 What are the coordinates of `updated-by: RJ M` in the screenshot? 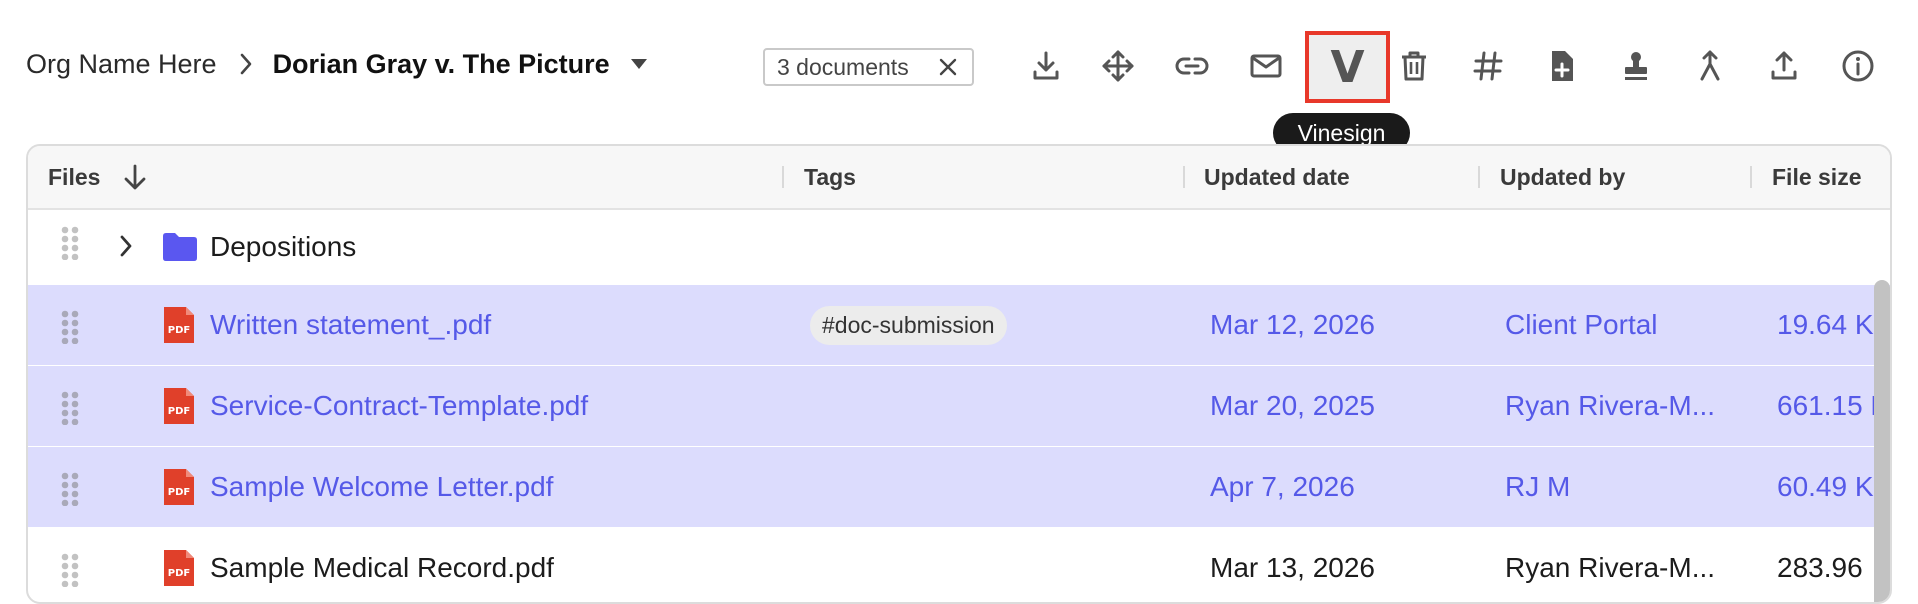 It's located at (1538, 486).